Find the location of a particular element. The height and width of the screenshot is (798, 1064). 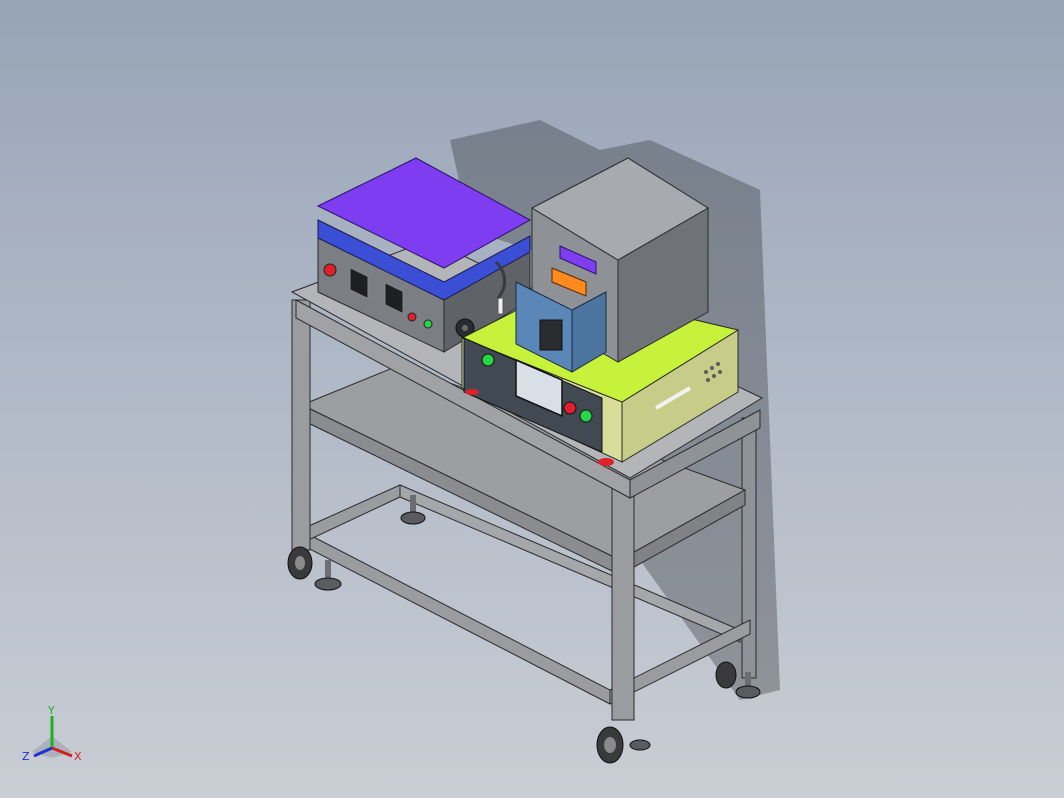

sensor-post is located at coordinates (500, 306).